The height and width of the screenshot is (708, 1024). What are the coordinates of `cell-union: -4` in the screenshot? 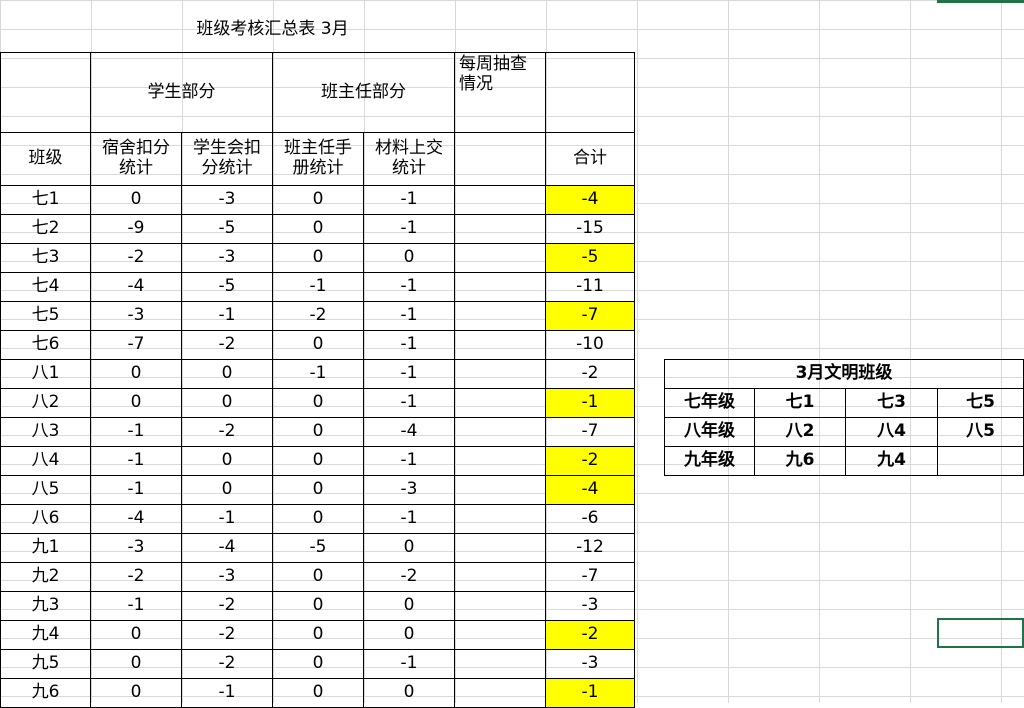 It's located at (227, 548).